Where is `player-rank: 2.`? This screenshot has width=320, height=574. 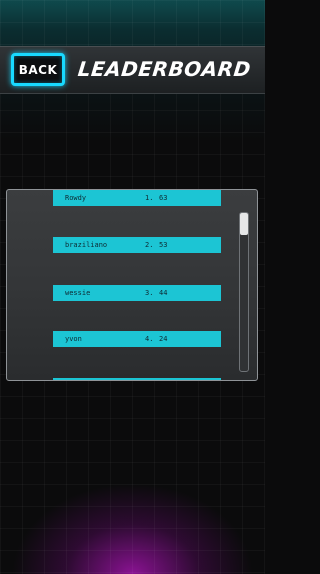 player-rank: 2. is located at coordinates (149, 245).